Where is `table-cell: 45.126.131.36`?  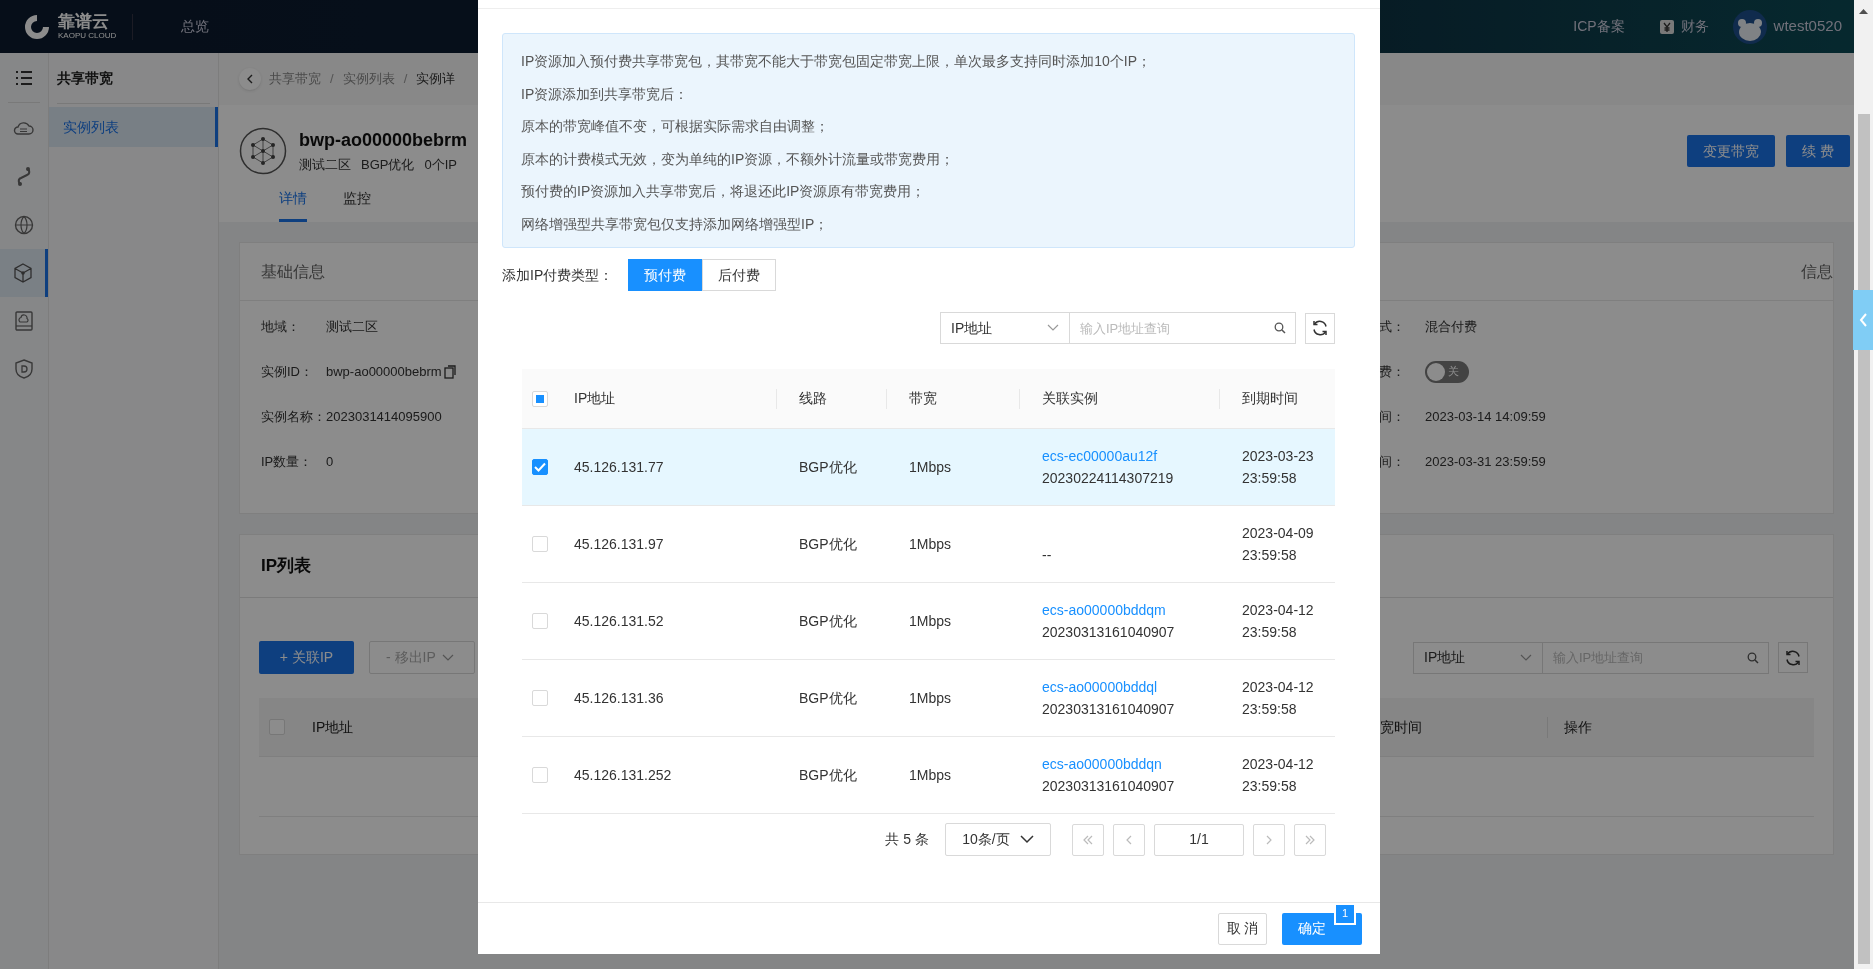
table-cell: 45.126.131.36 is located at coordinates (619, 697).